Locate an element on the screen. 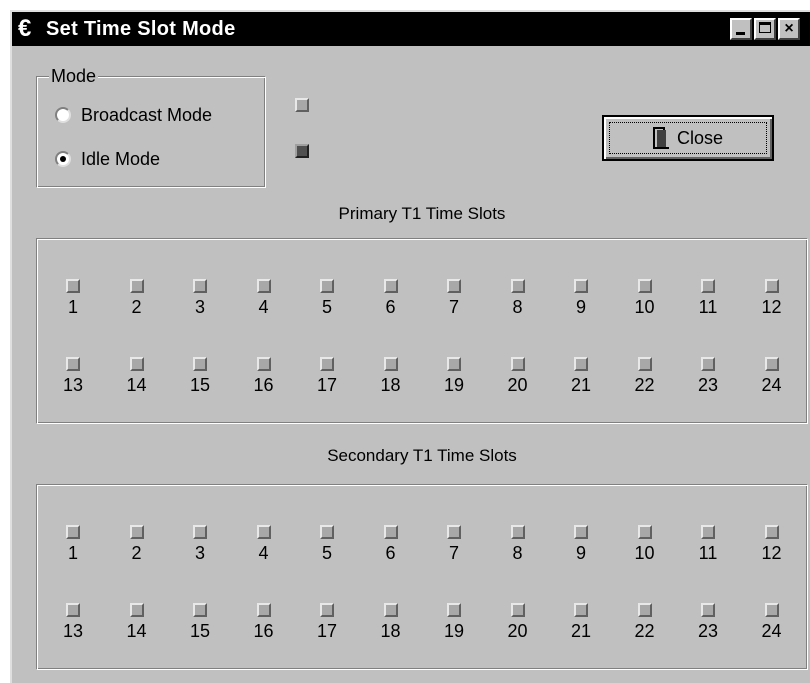 The height and width of the screenshot is (683, 810). title-bar: € Set Time Slot Mode × is located at coordinates (411, 29).